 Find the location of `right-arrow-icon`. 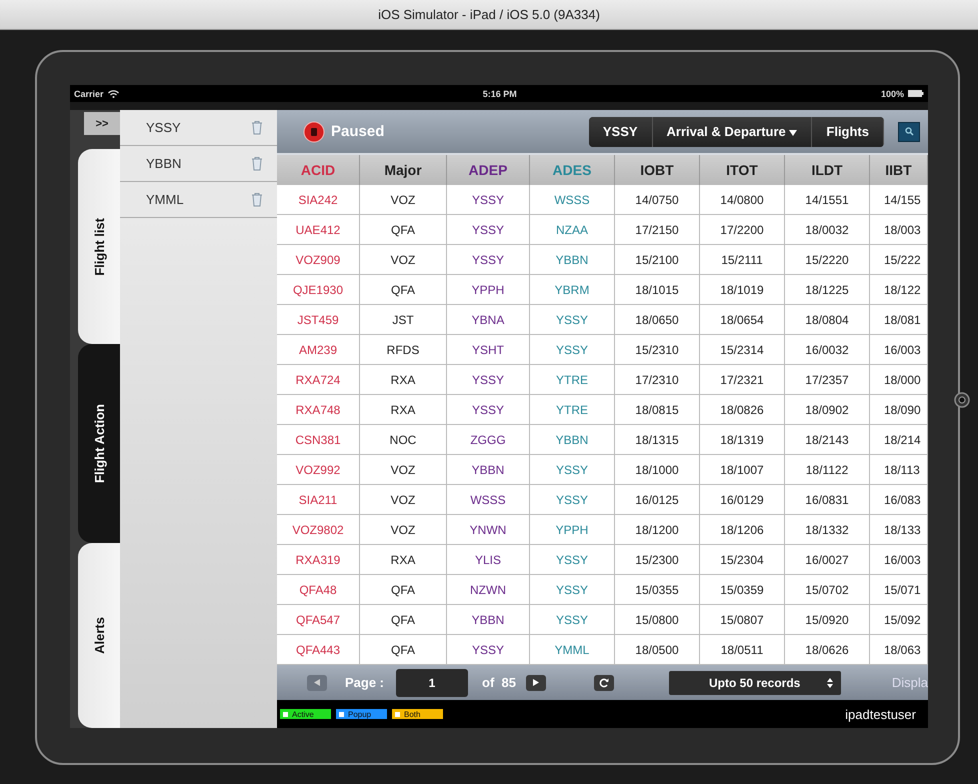

right-arrow-icon is located at coordinates (535, 682).